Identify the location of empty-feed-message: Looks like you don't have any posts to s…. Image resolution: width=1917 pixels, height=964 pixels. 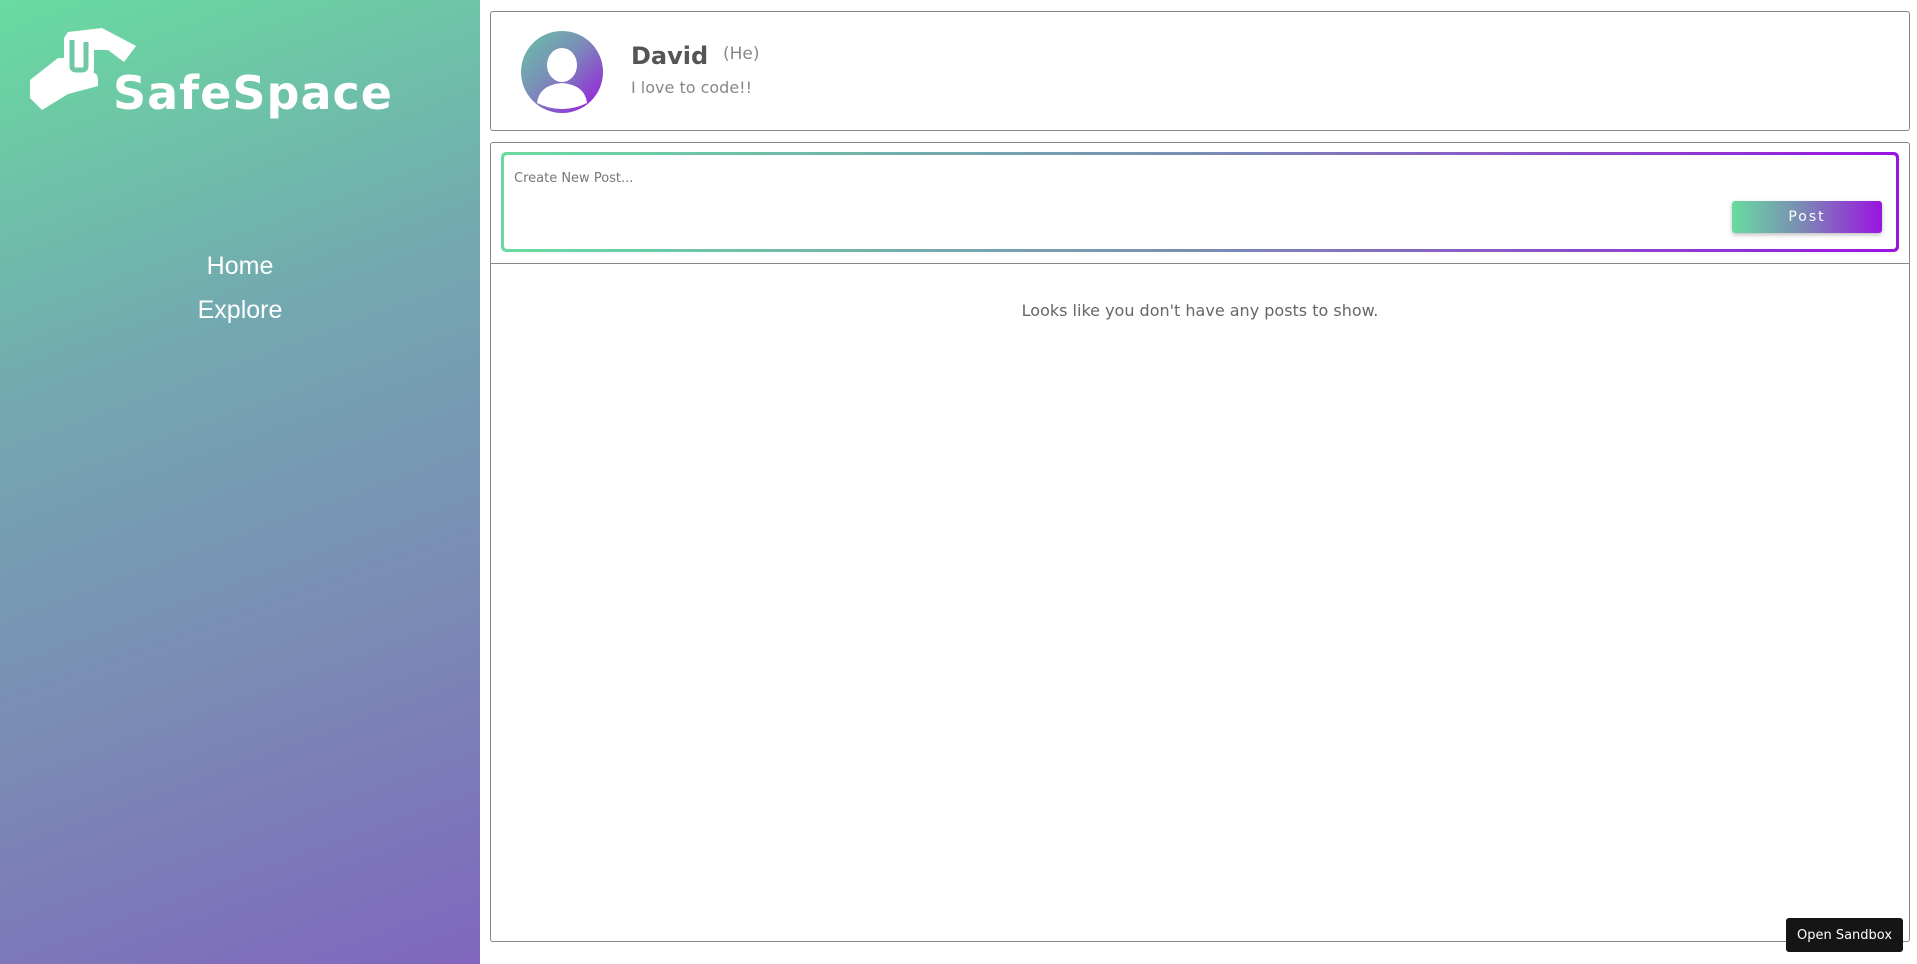
(1200, 310).